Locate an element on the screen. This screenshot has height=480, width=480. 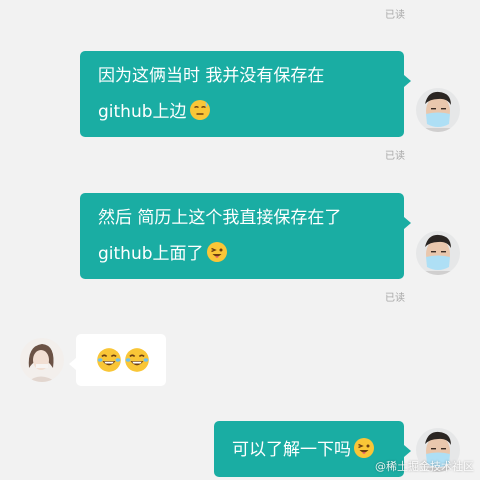
message-text-line: github上面了 is located at coordinates (151, 254).